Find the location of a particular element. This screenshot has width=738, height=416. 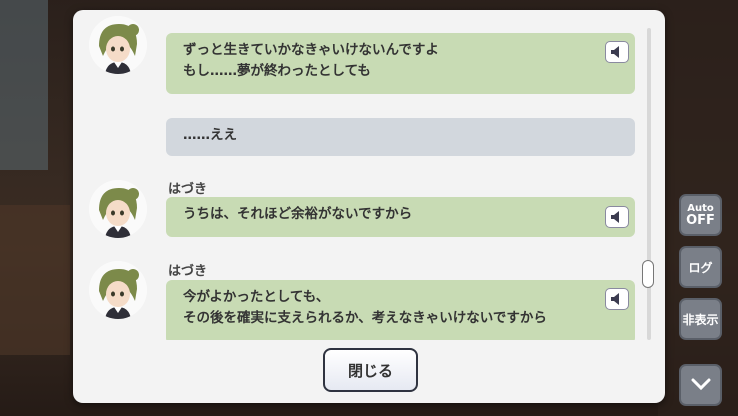

chevron-down-icon is located at coordinates (700, 384).